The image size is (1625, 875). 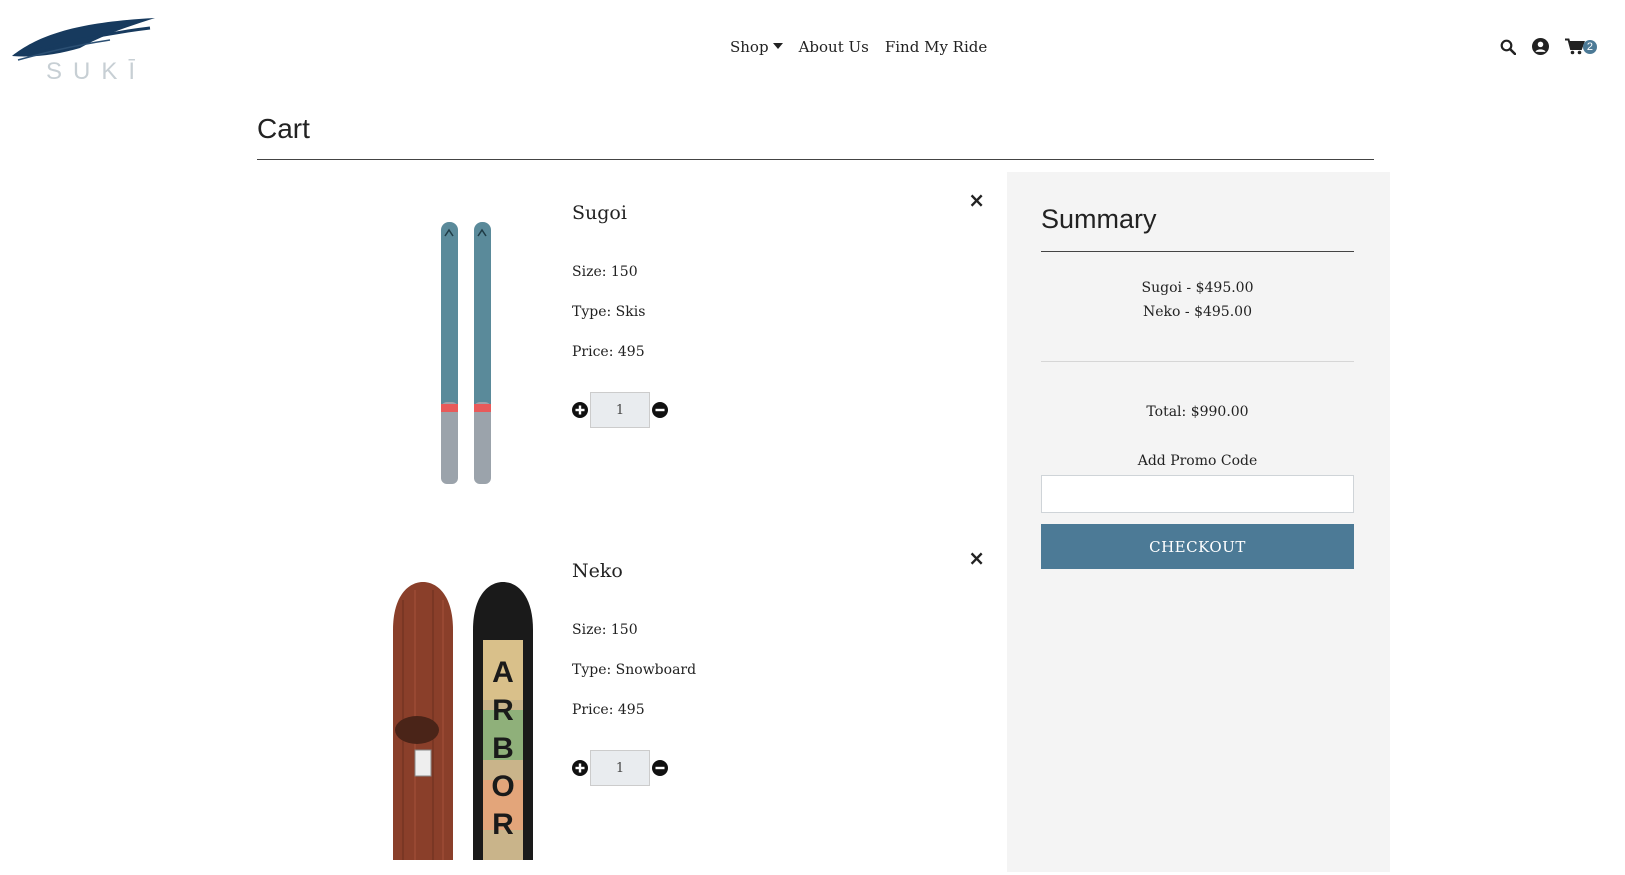 I want to click on board-letter: O, so click(x=502, y=786).